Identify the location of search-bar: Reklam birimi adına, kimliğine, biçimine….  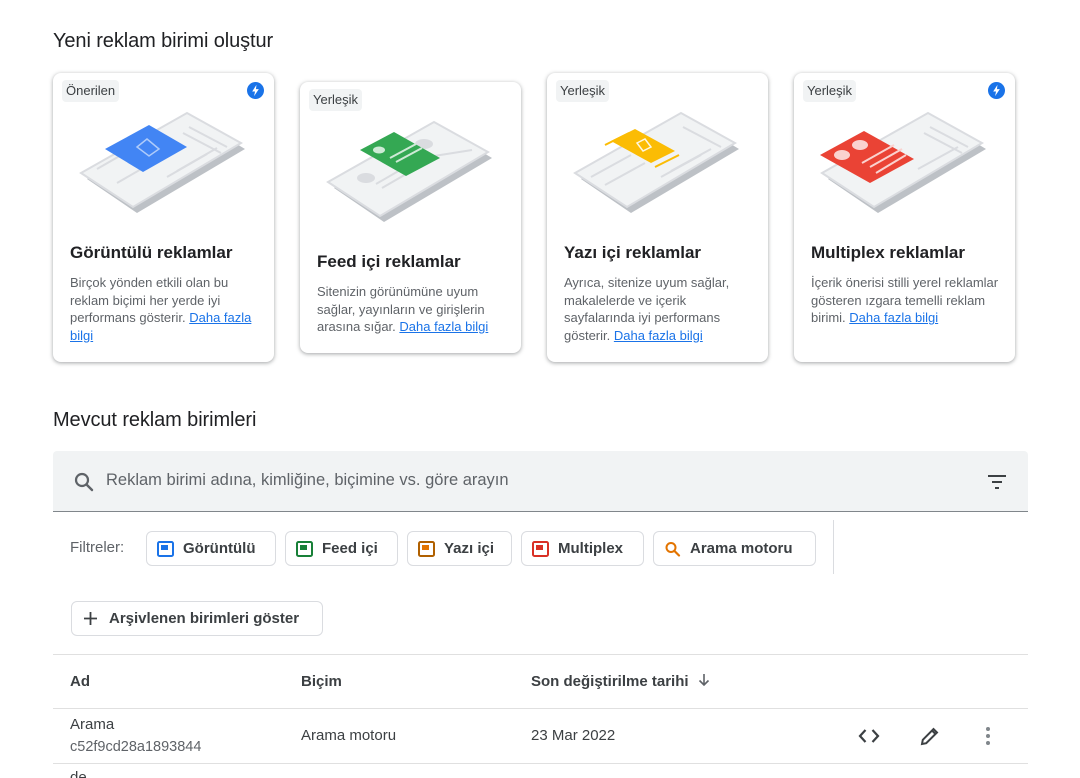
(540, 481).